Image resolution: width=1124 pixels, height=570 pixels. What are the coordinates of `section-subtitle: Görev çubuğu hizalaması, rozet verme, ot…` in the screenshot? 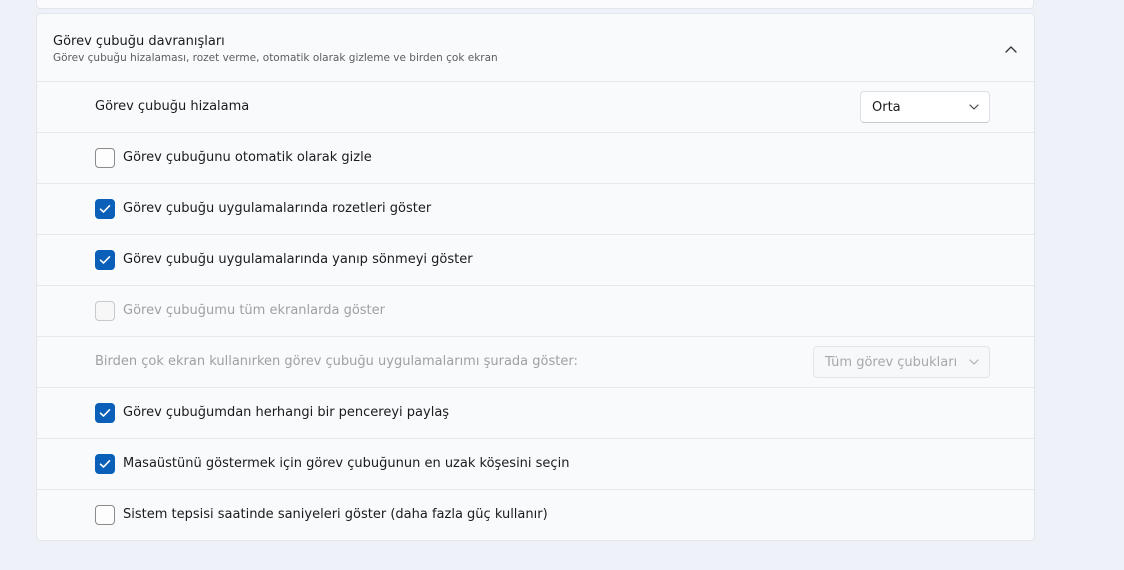 It's located at (275, 58).